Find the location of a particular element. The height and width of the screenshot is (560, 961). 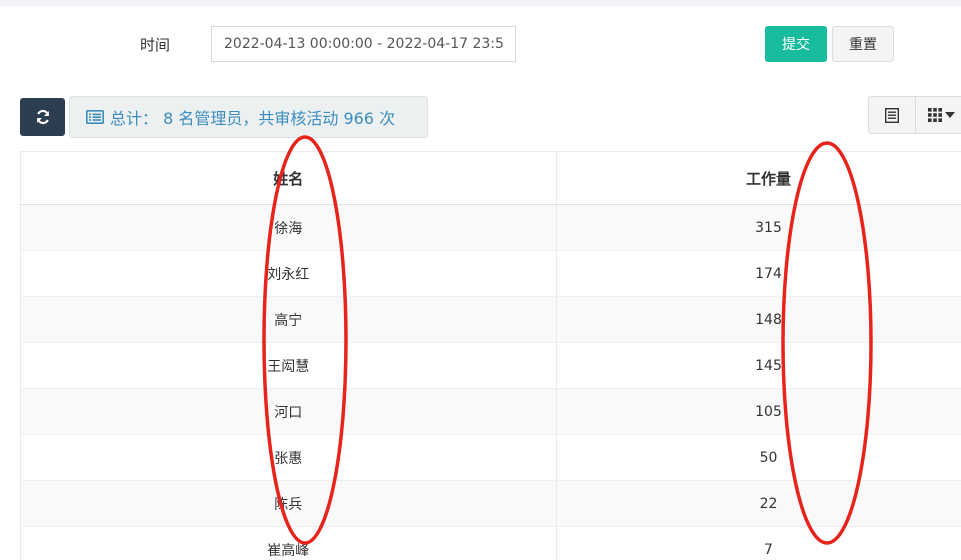

reset-button: 重置 is located at coordinates (863, 44).